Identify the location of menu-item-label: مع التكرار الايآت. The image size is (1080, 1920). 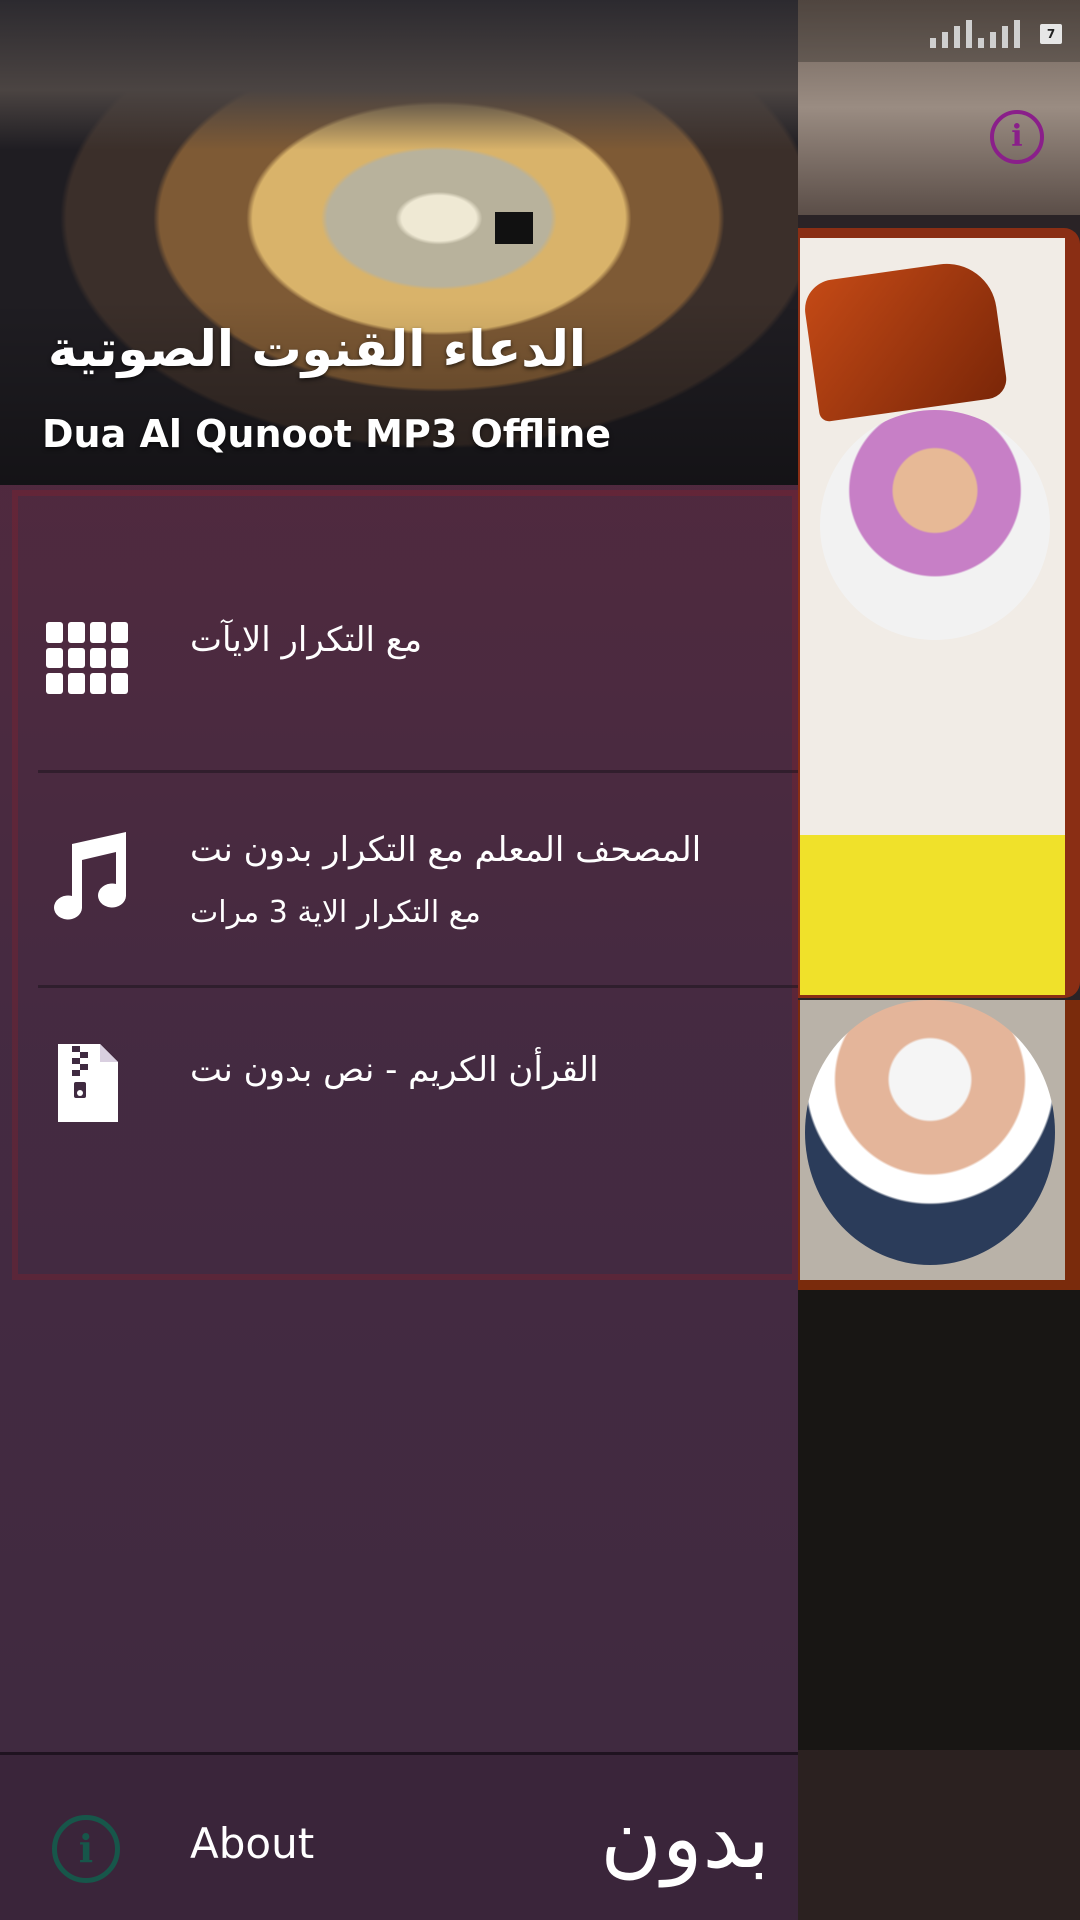
(306, 640).